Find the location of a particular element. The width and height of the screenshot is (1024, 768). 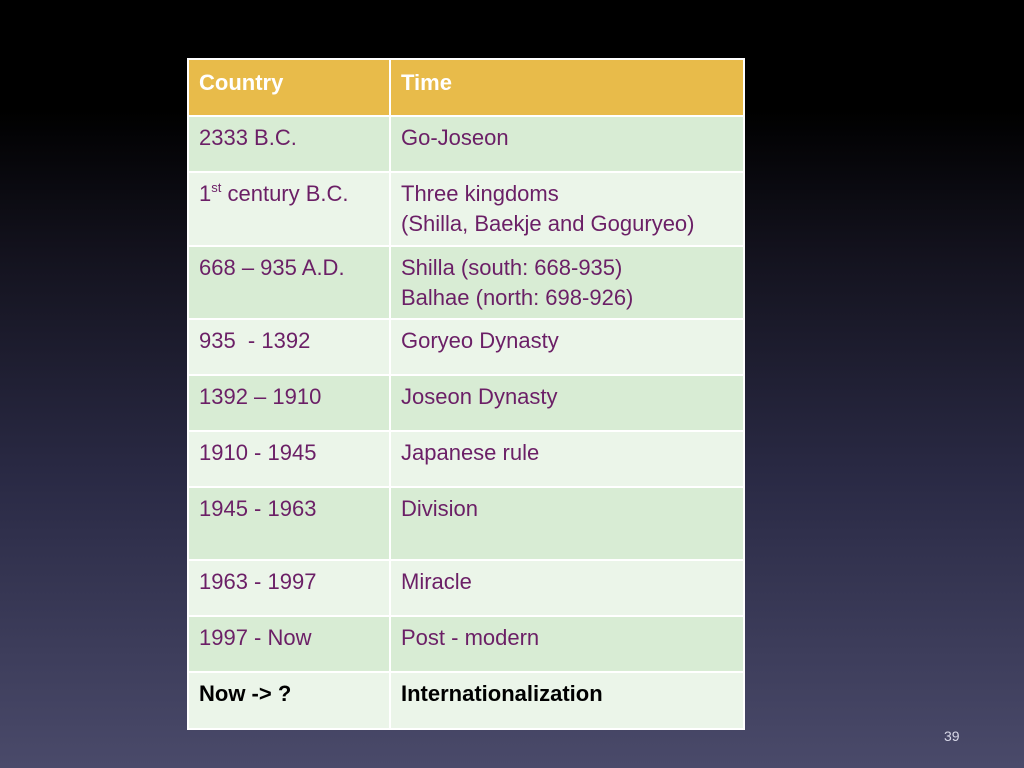

period-text: century B.C. is located at coordinates (285, 193).